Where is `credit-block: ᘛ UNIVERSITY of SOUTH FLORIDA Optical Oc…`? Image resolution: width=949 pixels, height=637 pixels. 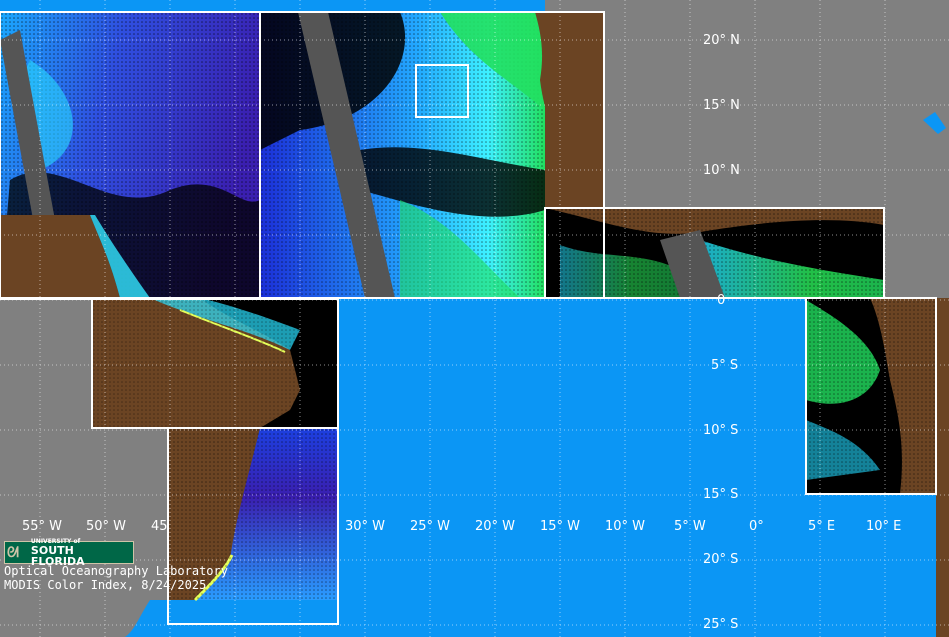 credit-block: ᘛ UNIVERSITY of SOUTH FLORIDA Optical Oc… is located at coordinates (116, 565).